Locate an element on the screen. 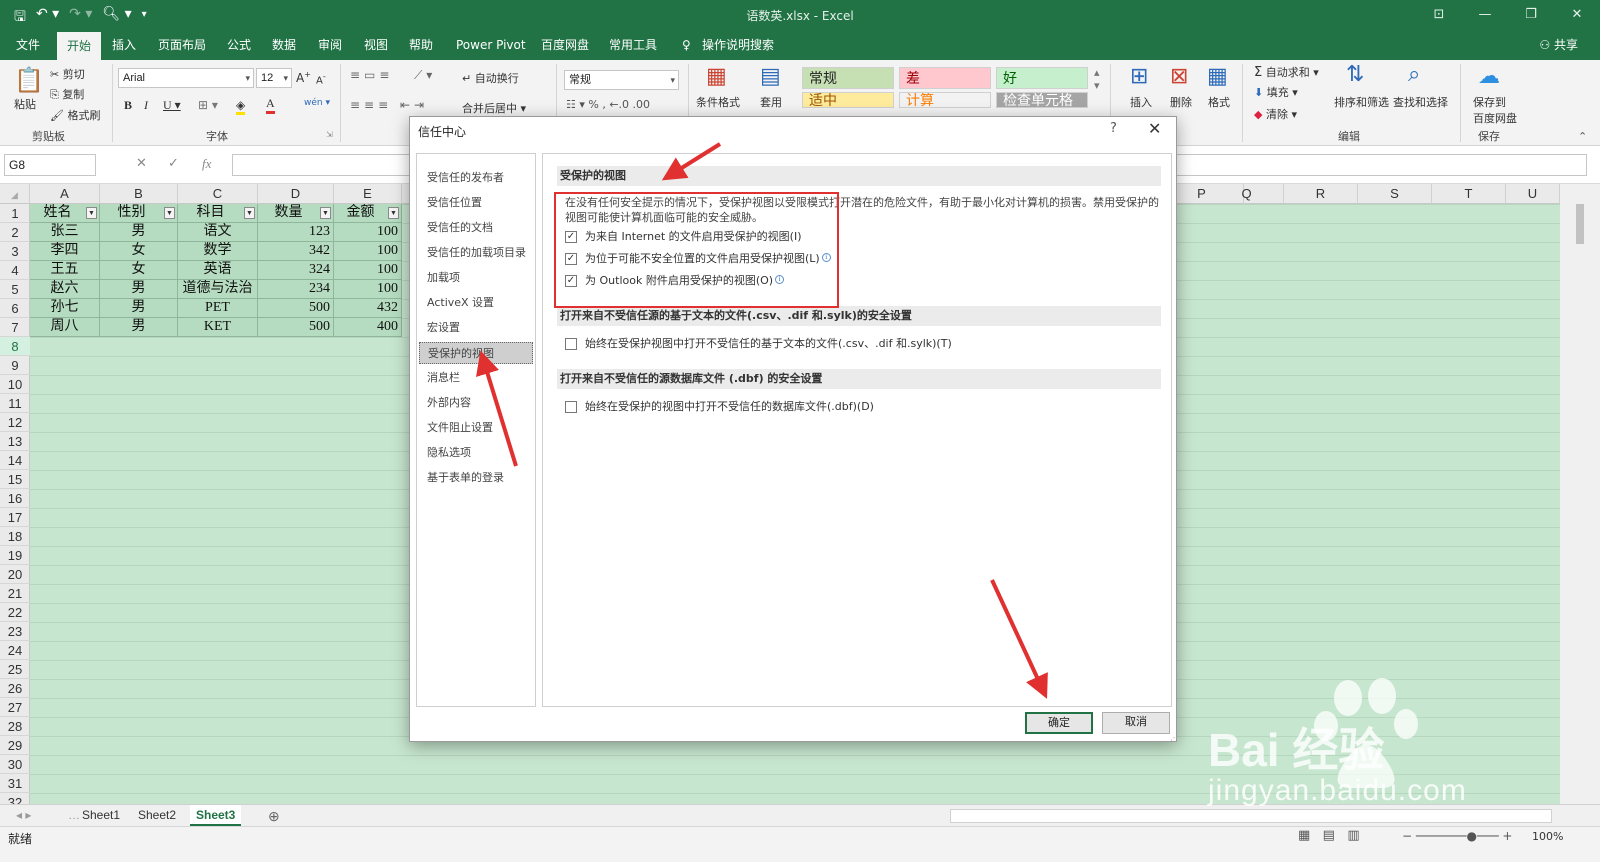 The image size is (1600, 862). arrow-to-nav-item is located at coordinates (497, 408).